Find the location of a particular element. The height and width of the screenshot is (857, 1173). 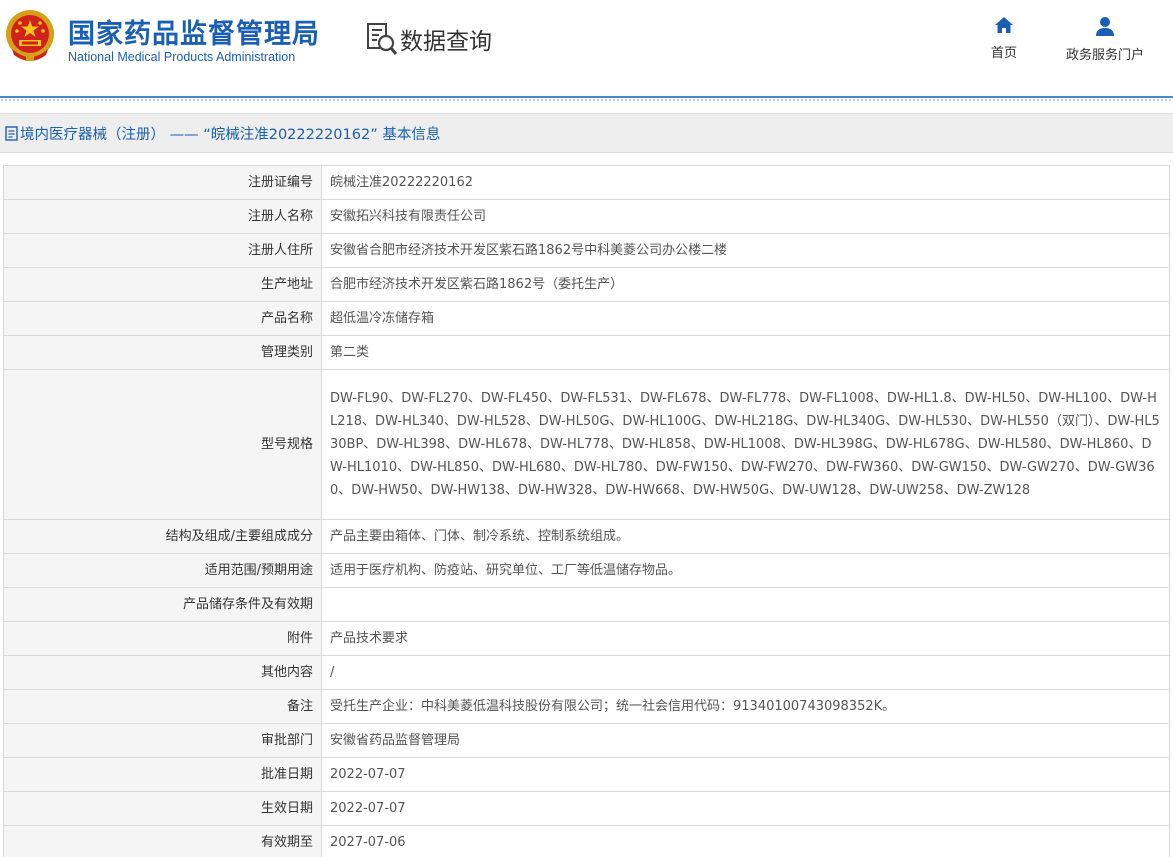

table-row: 附件 产品技术要求 is located at coordinates (586, 638).